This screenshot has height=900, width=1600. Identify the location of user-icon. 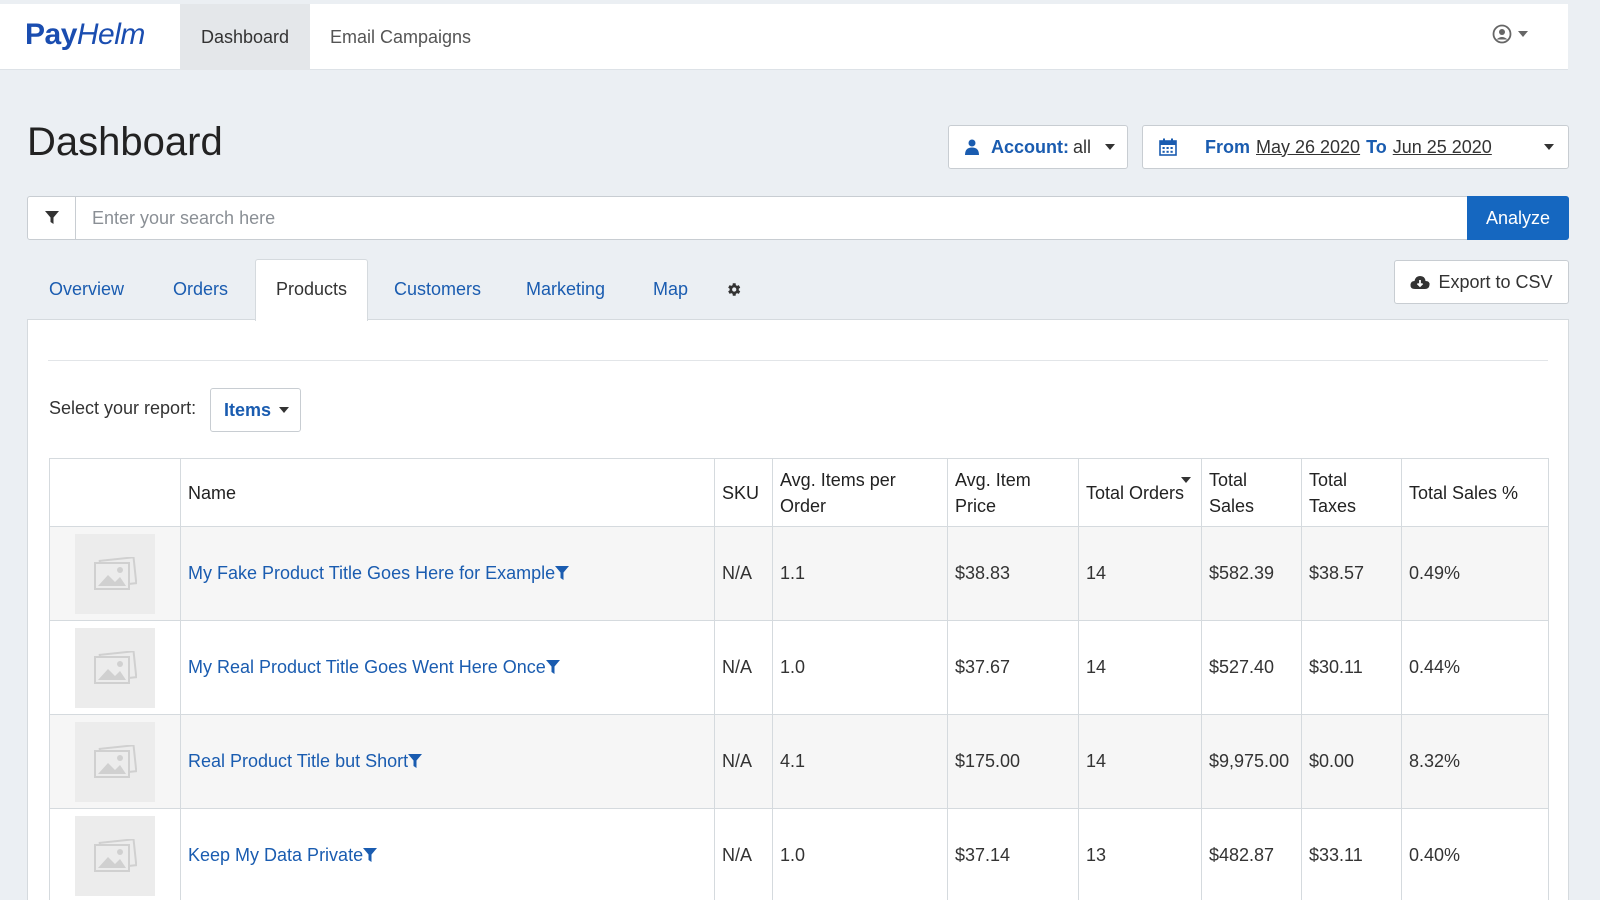
(972, 147).